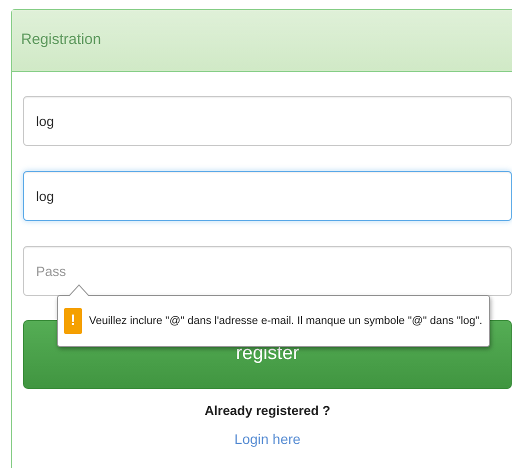 This screenshot has width=512, height=468. Describe the element at coordinates (267, 271) in the screenshot. I see `input-field: Pass` at that location.